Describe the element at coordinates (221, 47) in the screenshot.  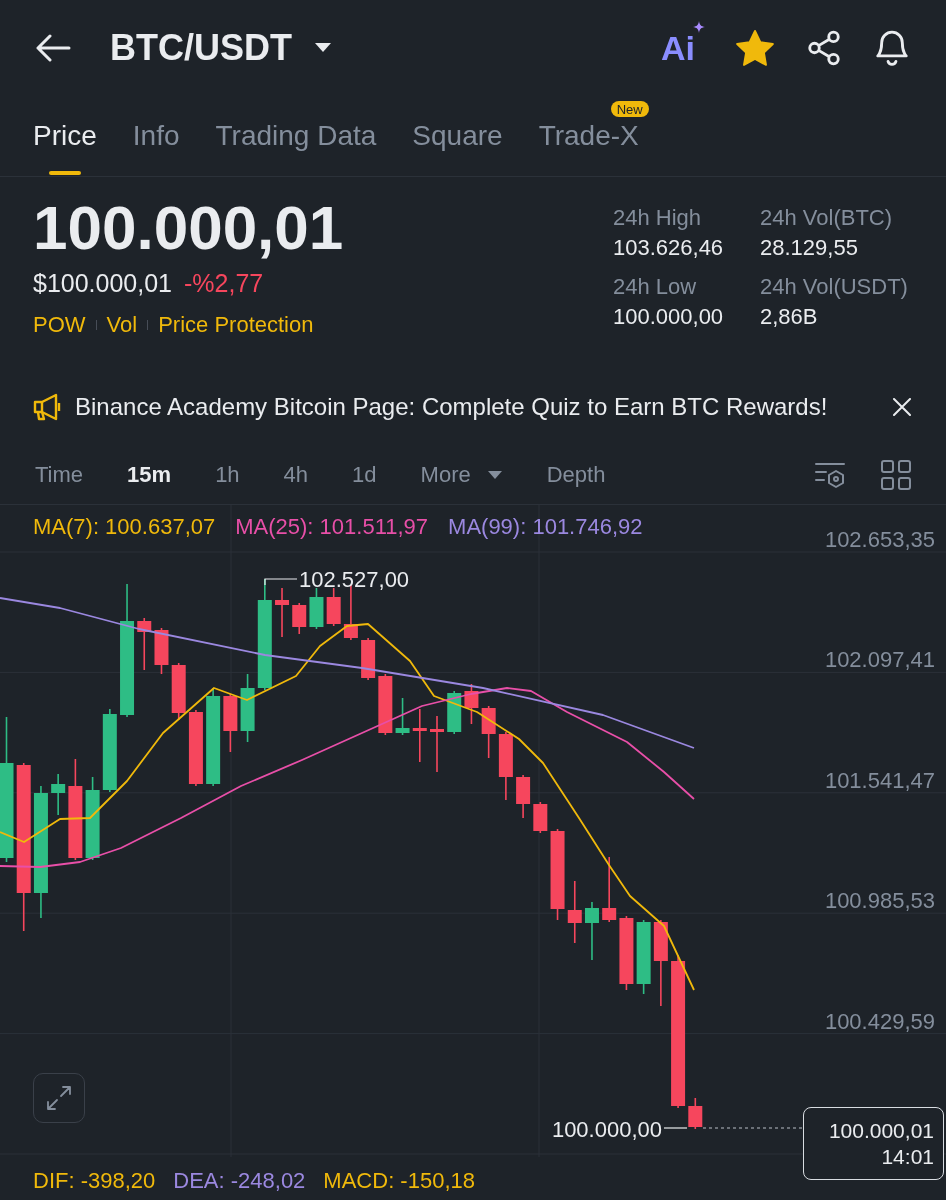
I see `pair-selector: BTC/USDT` at that location.